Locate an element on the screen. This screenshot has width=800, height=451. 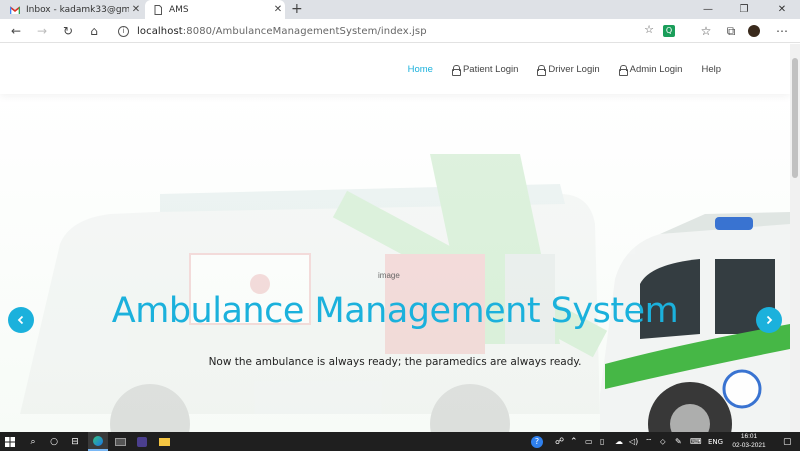
favorite-star-icon: ☆ is located at coordinates (649, 29).